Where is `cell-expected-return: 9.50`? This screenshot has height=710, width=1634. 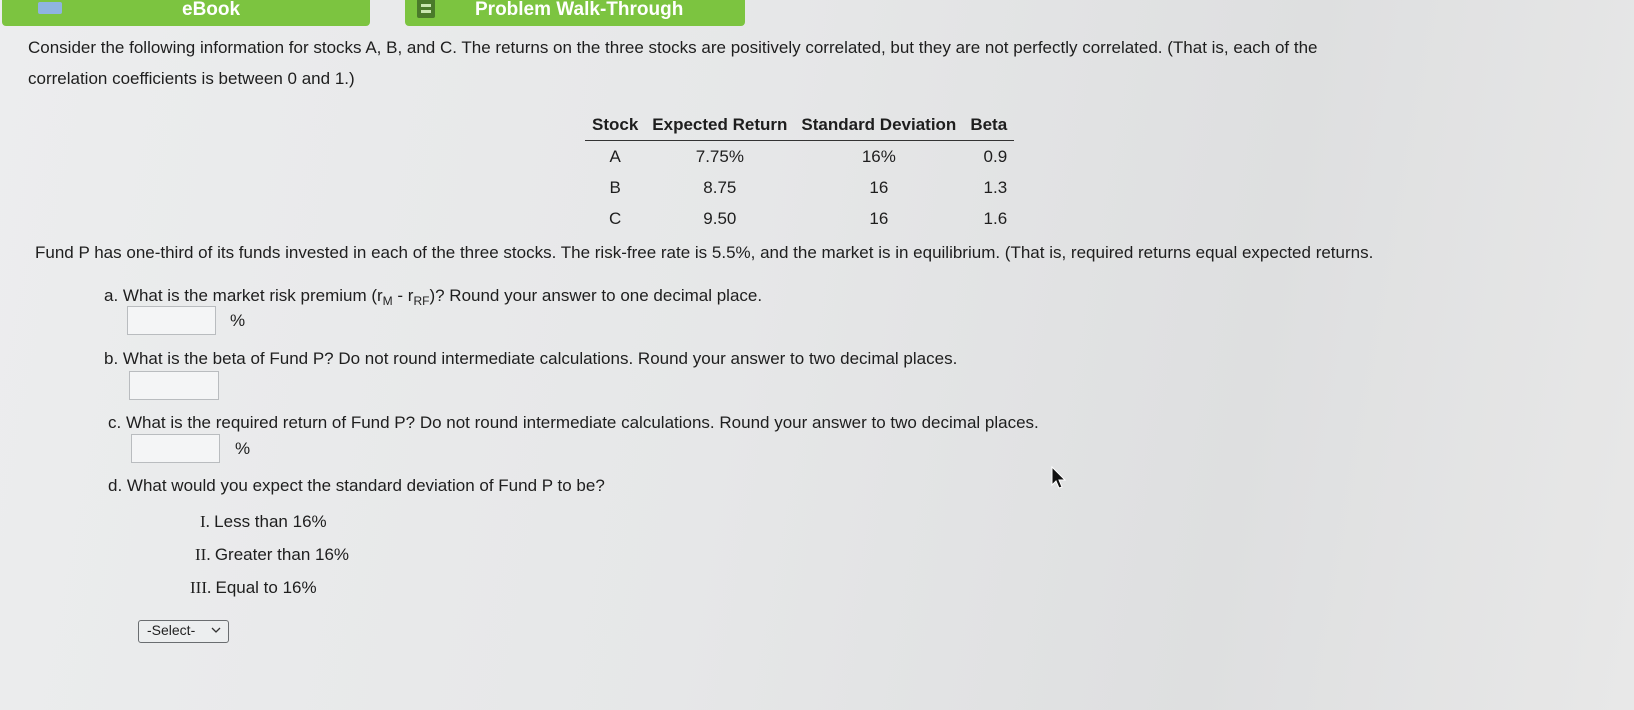 cell-expected-return: 9.50 is located at coordinates (720, 218).